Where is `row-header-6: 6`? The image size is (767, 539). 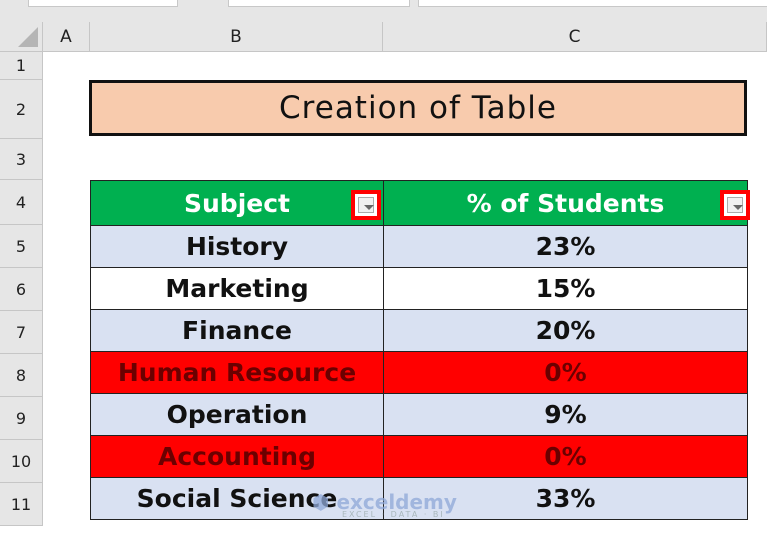
row-header-6: 6 is located at coordinates (21, 289).